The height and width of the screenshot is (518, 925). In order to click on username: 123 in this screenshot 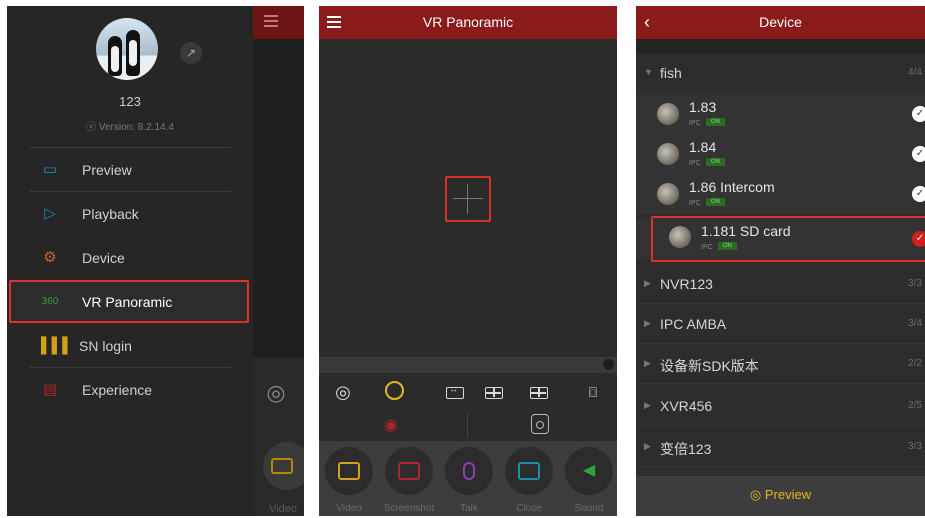, I will do `click(130, 101)`.